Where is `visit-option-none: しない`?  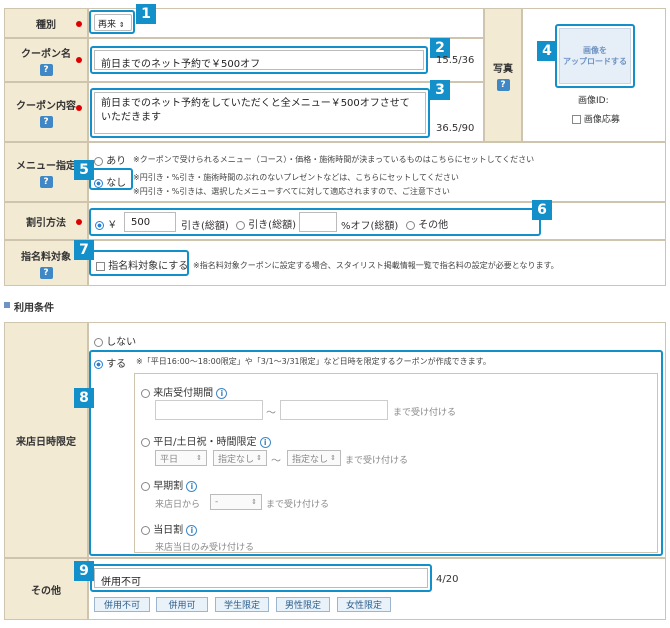
visit-option-none: しない is located at coordinates (115, 340).